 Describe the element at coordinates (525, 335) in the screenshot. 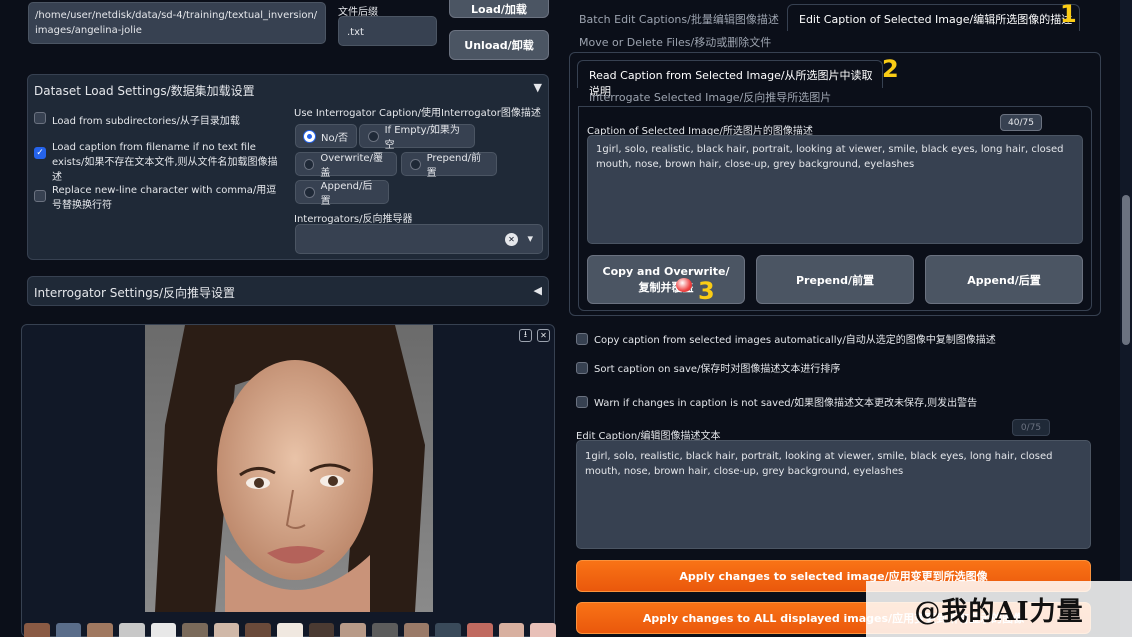

I see `download-icon: ⭳` at that location.